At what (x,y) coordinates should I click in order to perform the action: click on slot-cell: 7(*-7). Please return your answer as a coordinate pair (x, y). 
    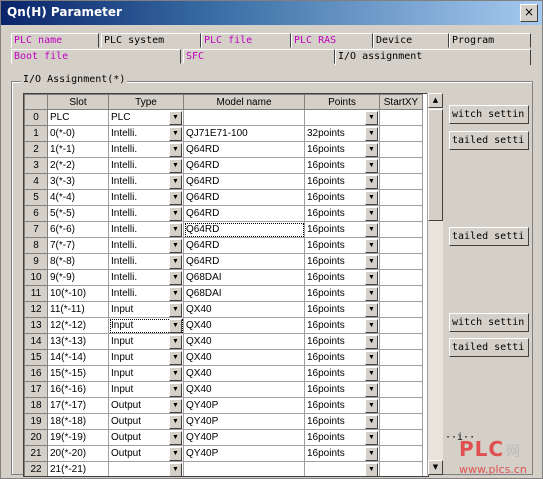
    Looking at the image, I should click on (78, 245).